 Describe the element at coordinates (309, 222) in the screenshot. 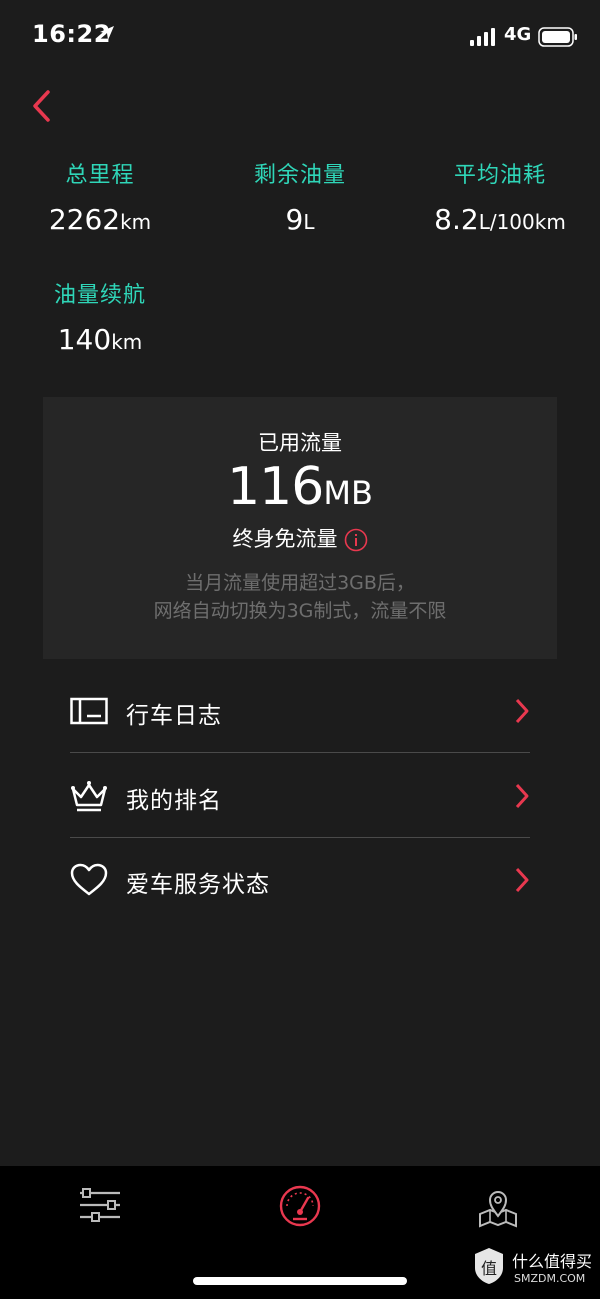

I see `stat-unit: L` at that location.